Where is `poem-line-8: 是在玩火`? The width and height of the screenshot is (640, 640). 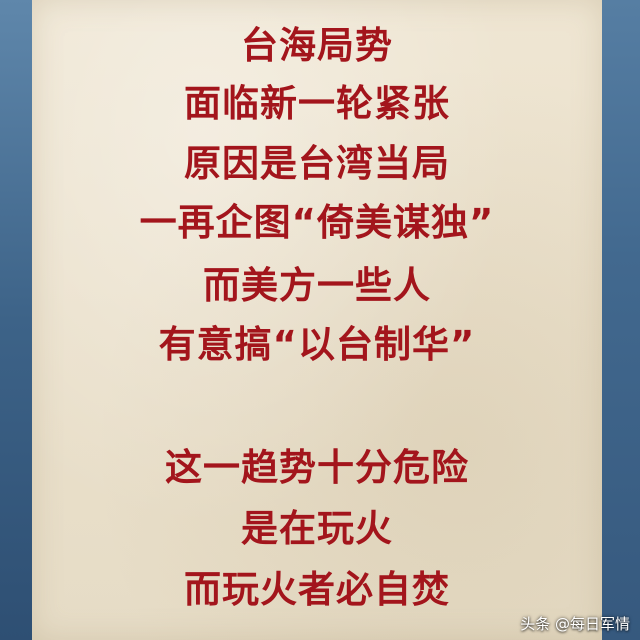
poem-line-8: 是在玩火 is located at coordinates (317, 528).